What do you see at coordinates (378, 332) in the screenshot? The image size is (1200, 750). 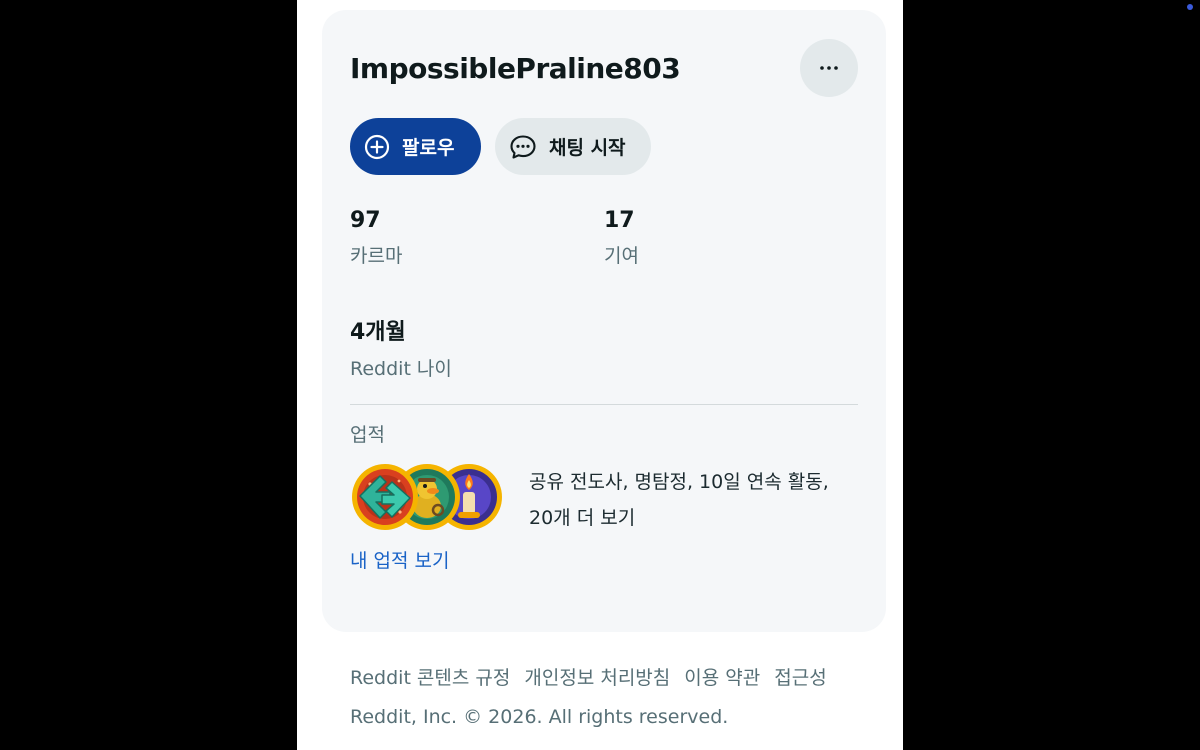 I see `reddit-age-value: 4개월` at bounding box center [378, 332].